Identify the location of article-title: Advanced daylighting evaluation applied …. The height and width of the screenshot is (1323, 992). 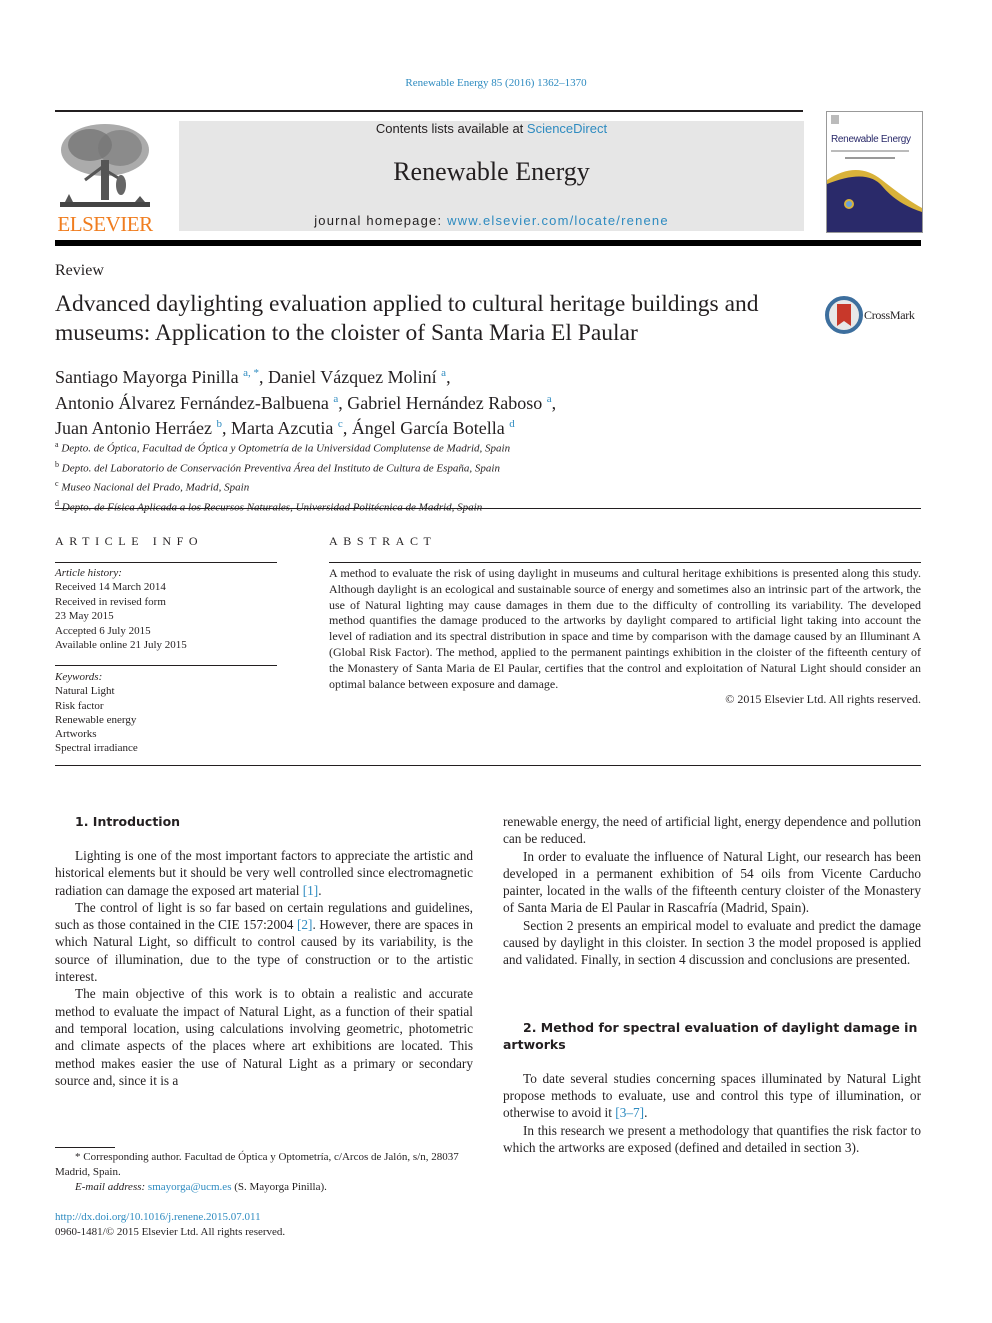
(407, 318).